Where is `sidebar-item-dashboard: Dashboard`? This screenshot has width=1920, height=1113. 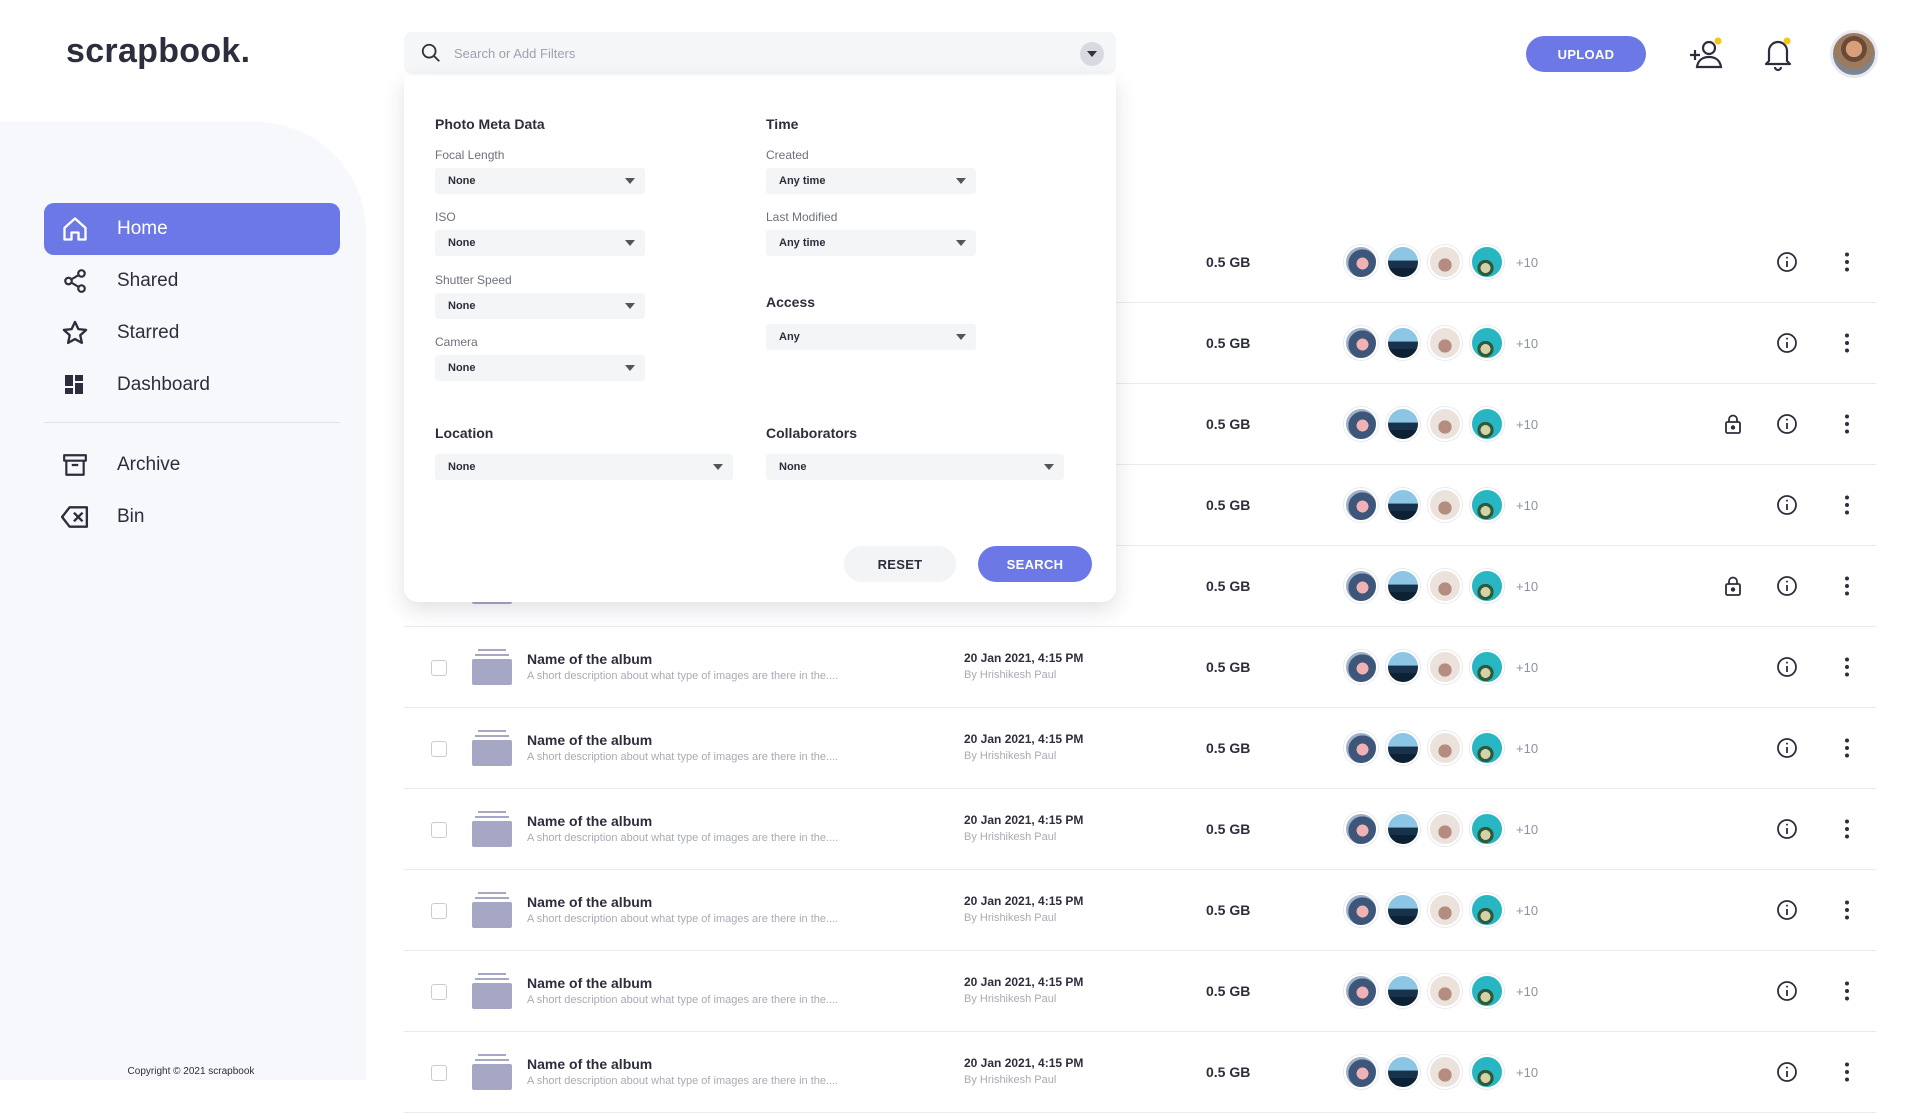
sidebar-item-dashboard: Dashboard is located at coordinates (192, 385).